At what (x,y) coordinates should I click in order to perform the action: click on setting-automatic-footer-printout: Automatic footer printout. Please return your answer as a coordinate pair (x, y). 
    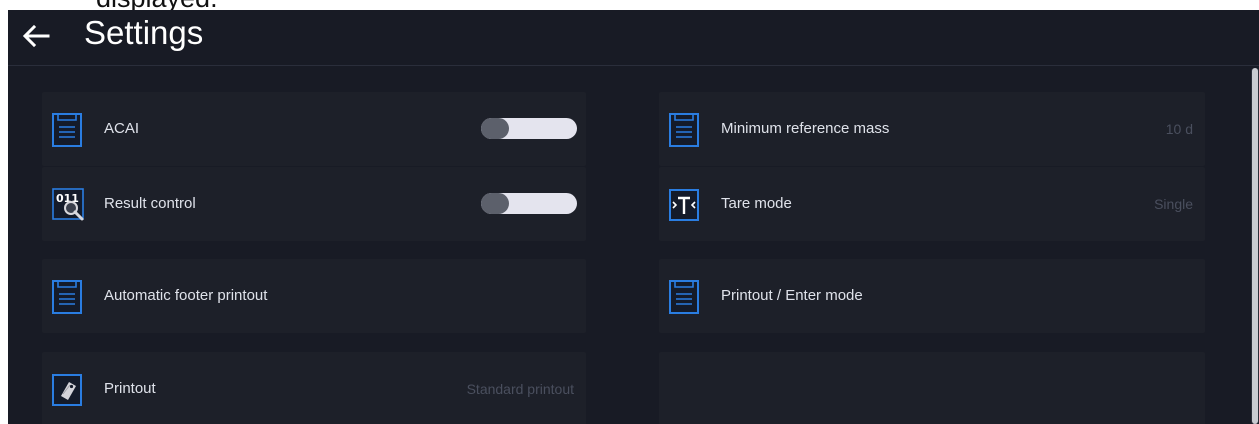
    Looking at the image, I should click on (314, 296).